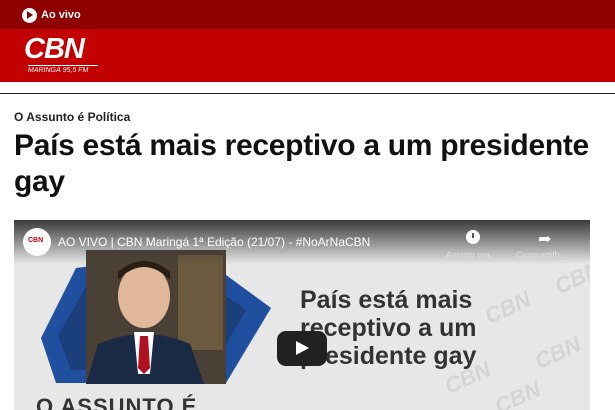  I want to click on header-divider, so click(307, 93).